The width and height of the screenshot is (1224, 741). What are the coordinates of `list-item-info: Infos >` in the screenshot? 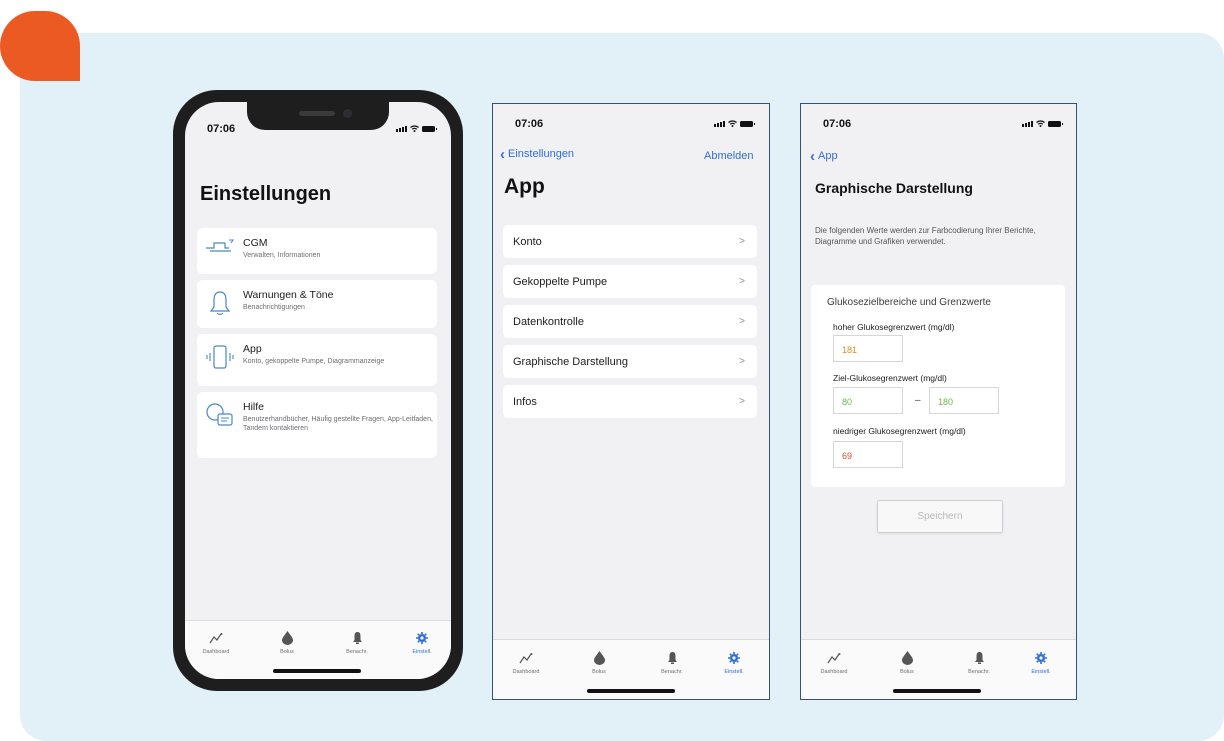 It's located at (630, 401).